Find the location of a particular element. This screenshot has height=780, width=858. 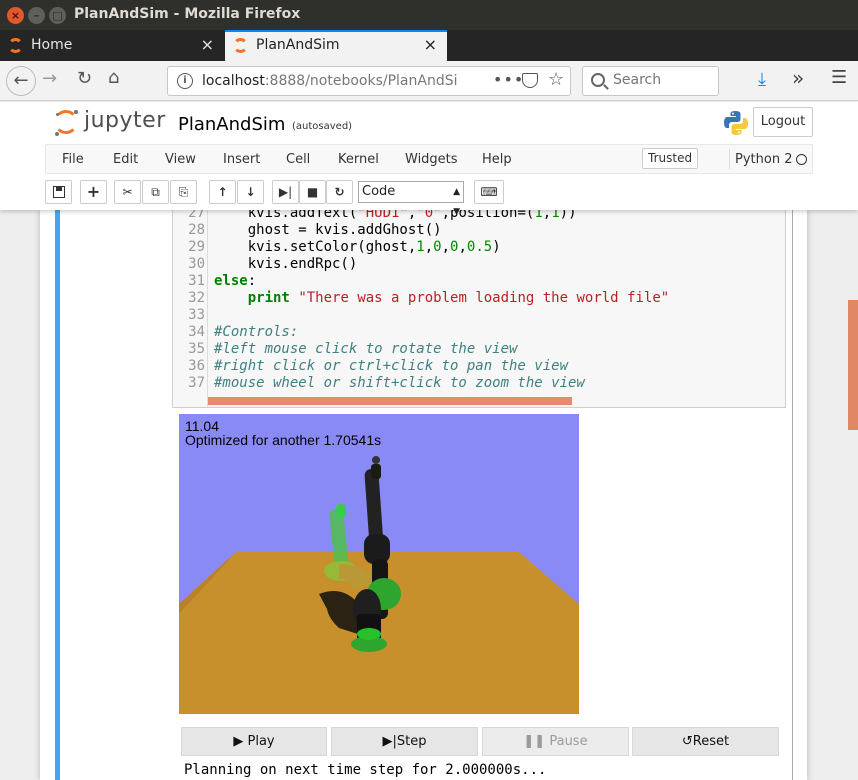

code-text: kvis.endRpc() is located at coordinates (286, 264).